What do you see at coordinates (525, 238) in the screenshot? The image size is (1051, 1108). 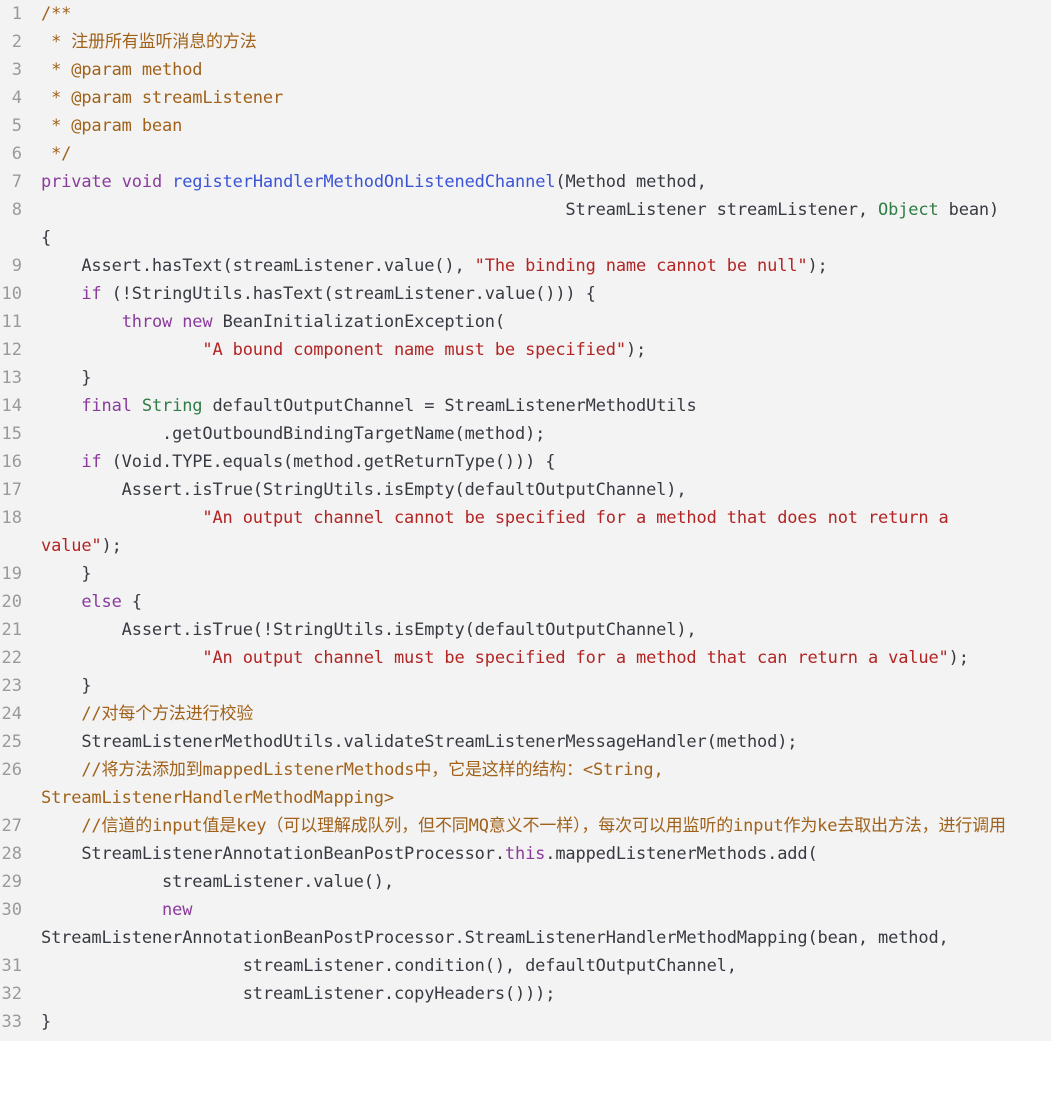 I see `code-line: {` at bounding box center [525, 238].